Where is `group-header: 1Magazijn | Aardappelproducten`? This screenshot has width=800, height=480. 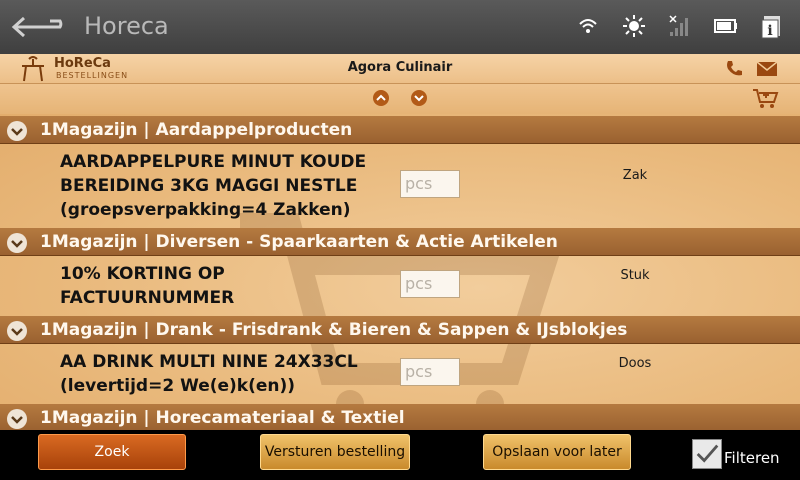
group-header: 1Magazijn | Aardappelproducten is located at coordinates (400, 130).